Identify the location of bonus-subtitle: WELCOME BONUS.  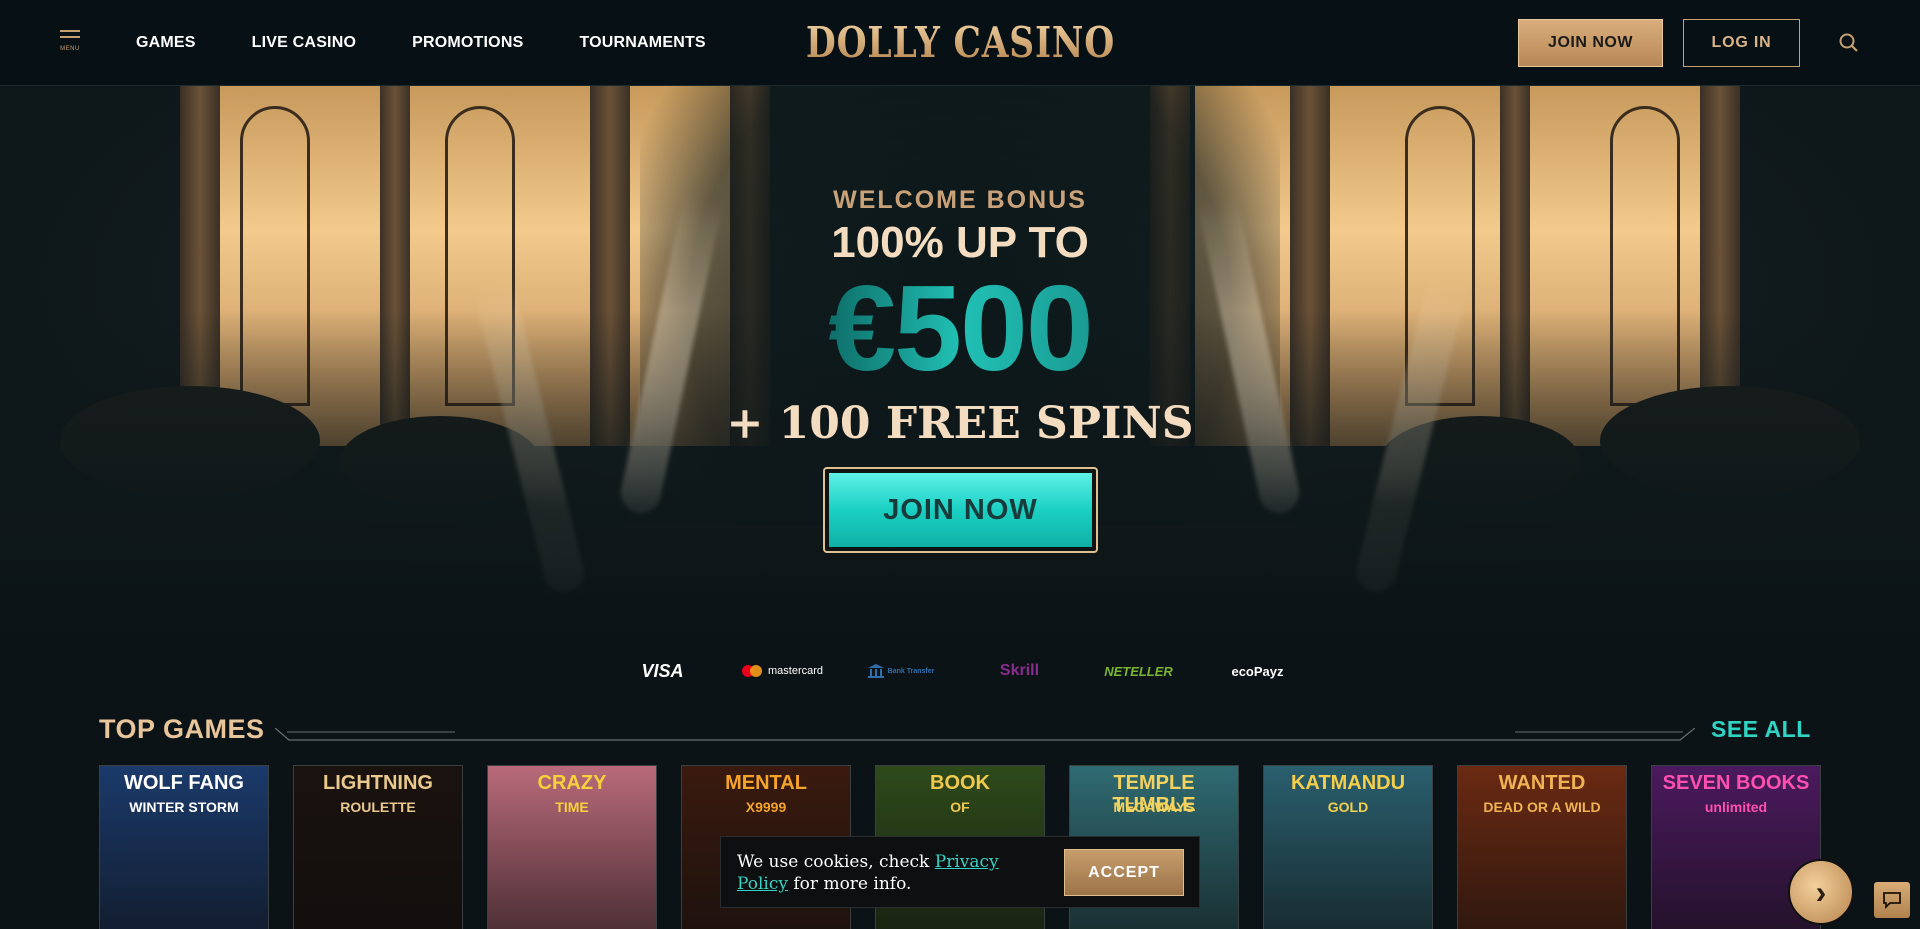
(960, 200).